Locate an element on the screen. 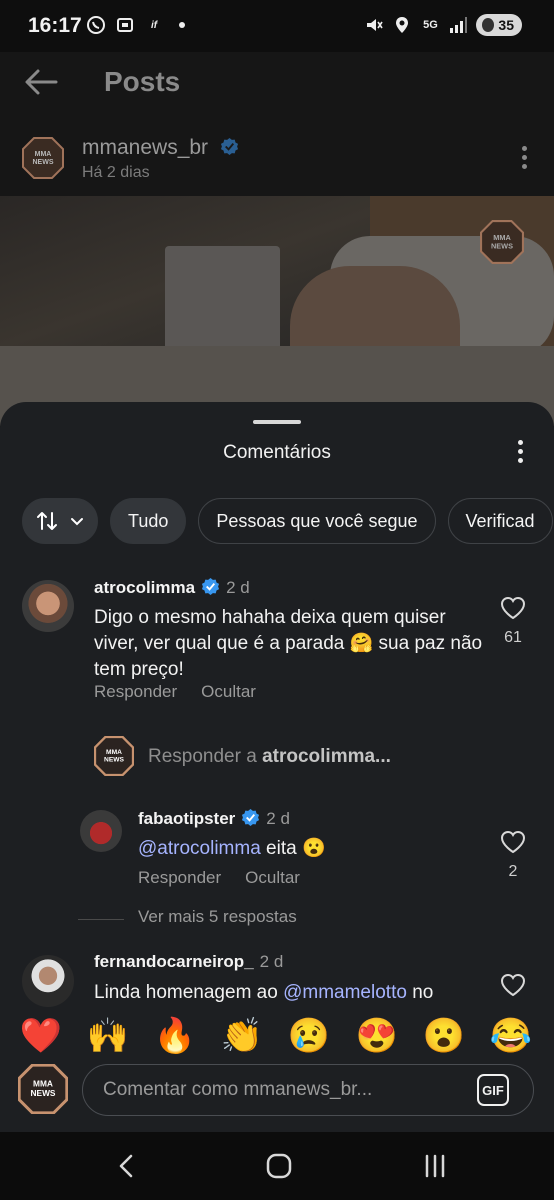 This screenshot has width=554, height=1200. screenshot-icon is located at coordinates (125, 25).